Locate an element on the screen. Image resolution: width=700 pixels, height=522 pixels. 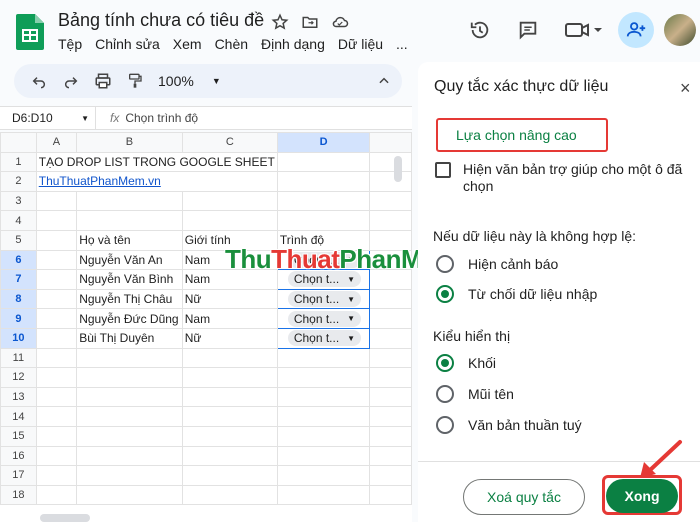
menu-format: Định dạng is located at coordinates (293, 44).